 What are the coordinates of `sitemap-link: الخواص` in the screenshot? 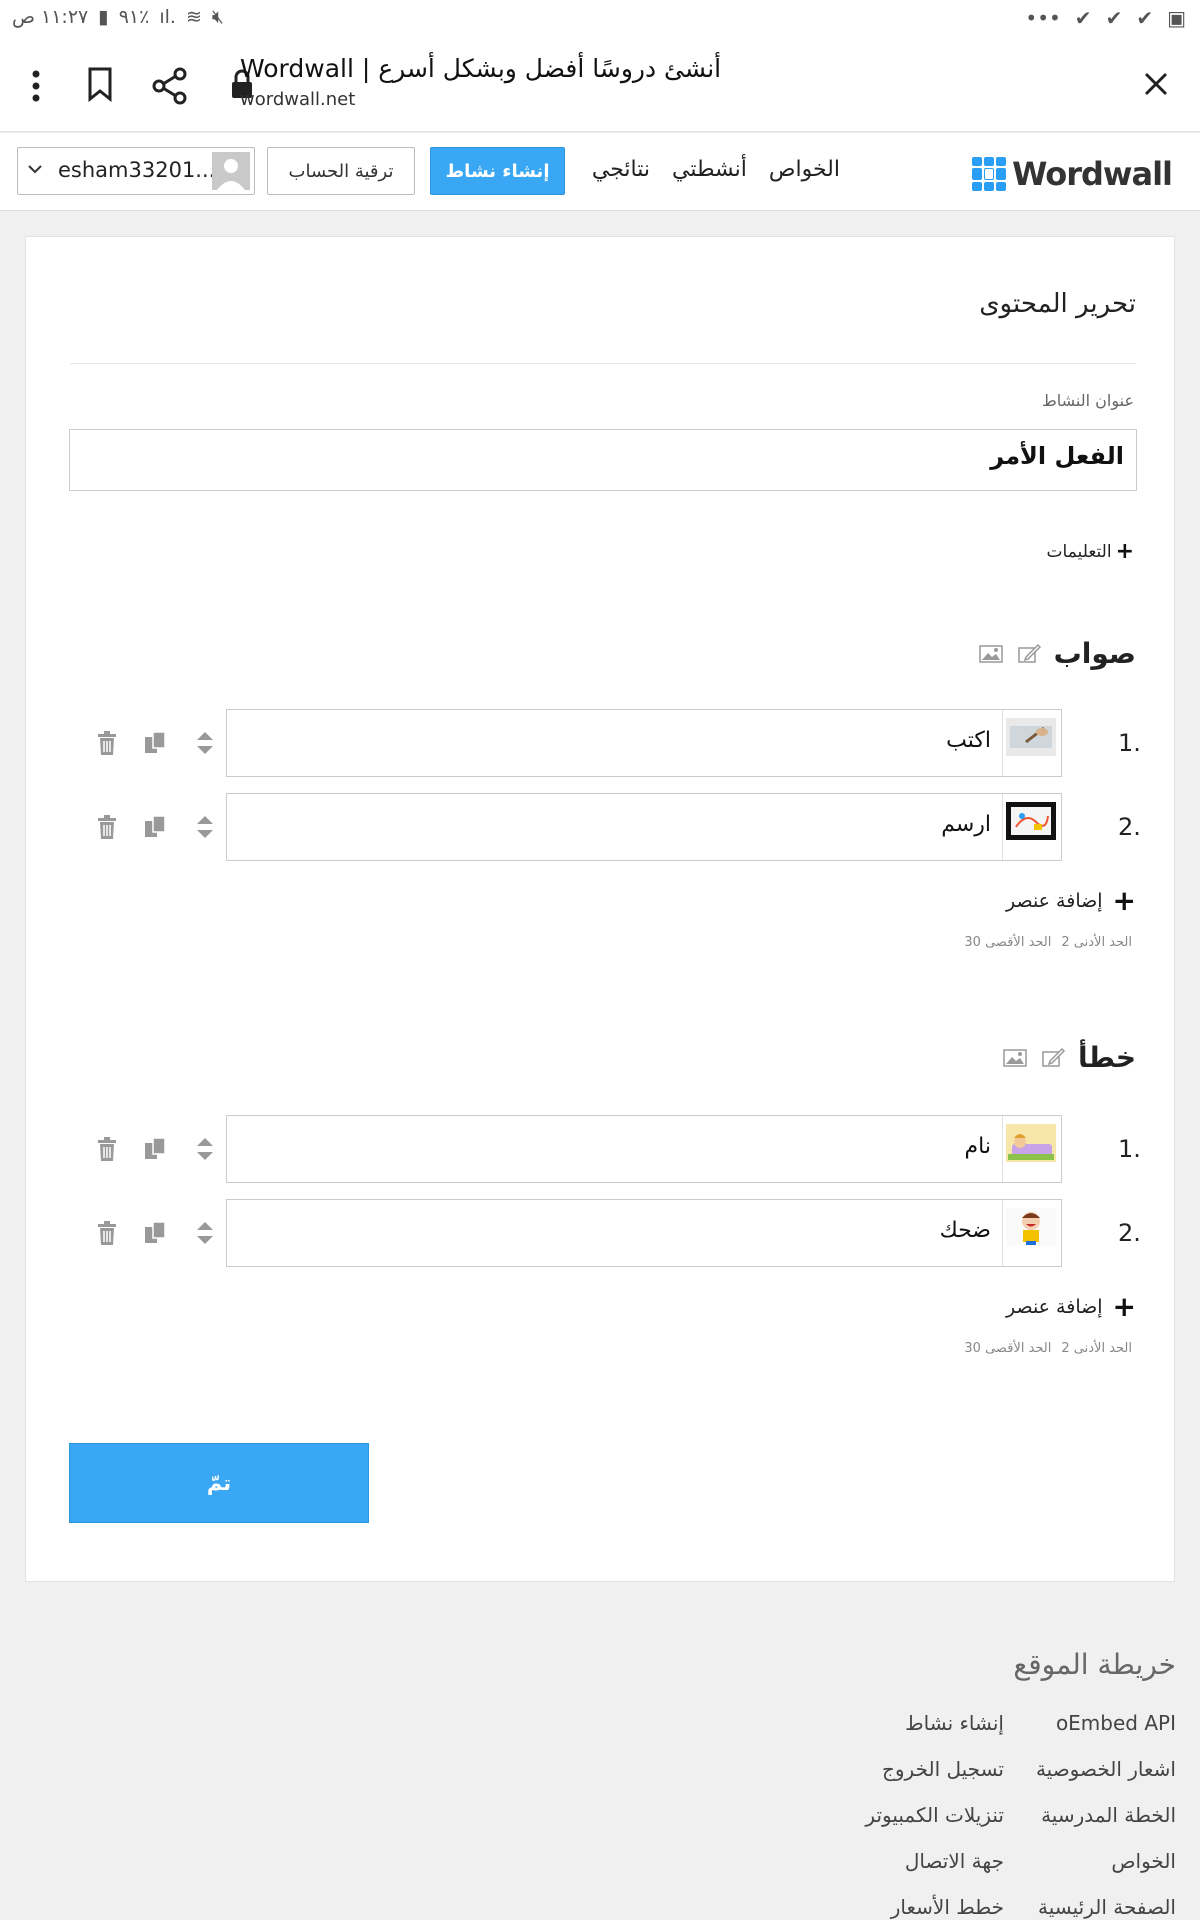 It's located at (1106, 1861).